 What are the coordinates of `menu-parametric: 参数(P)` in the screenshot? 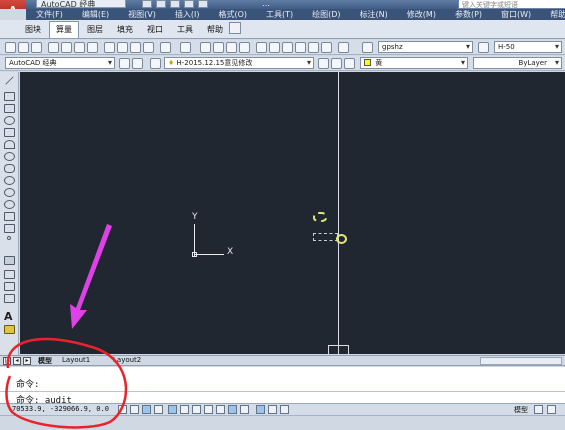 It's located at (468, 14).